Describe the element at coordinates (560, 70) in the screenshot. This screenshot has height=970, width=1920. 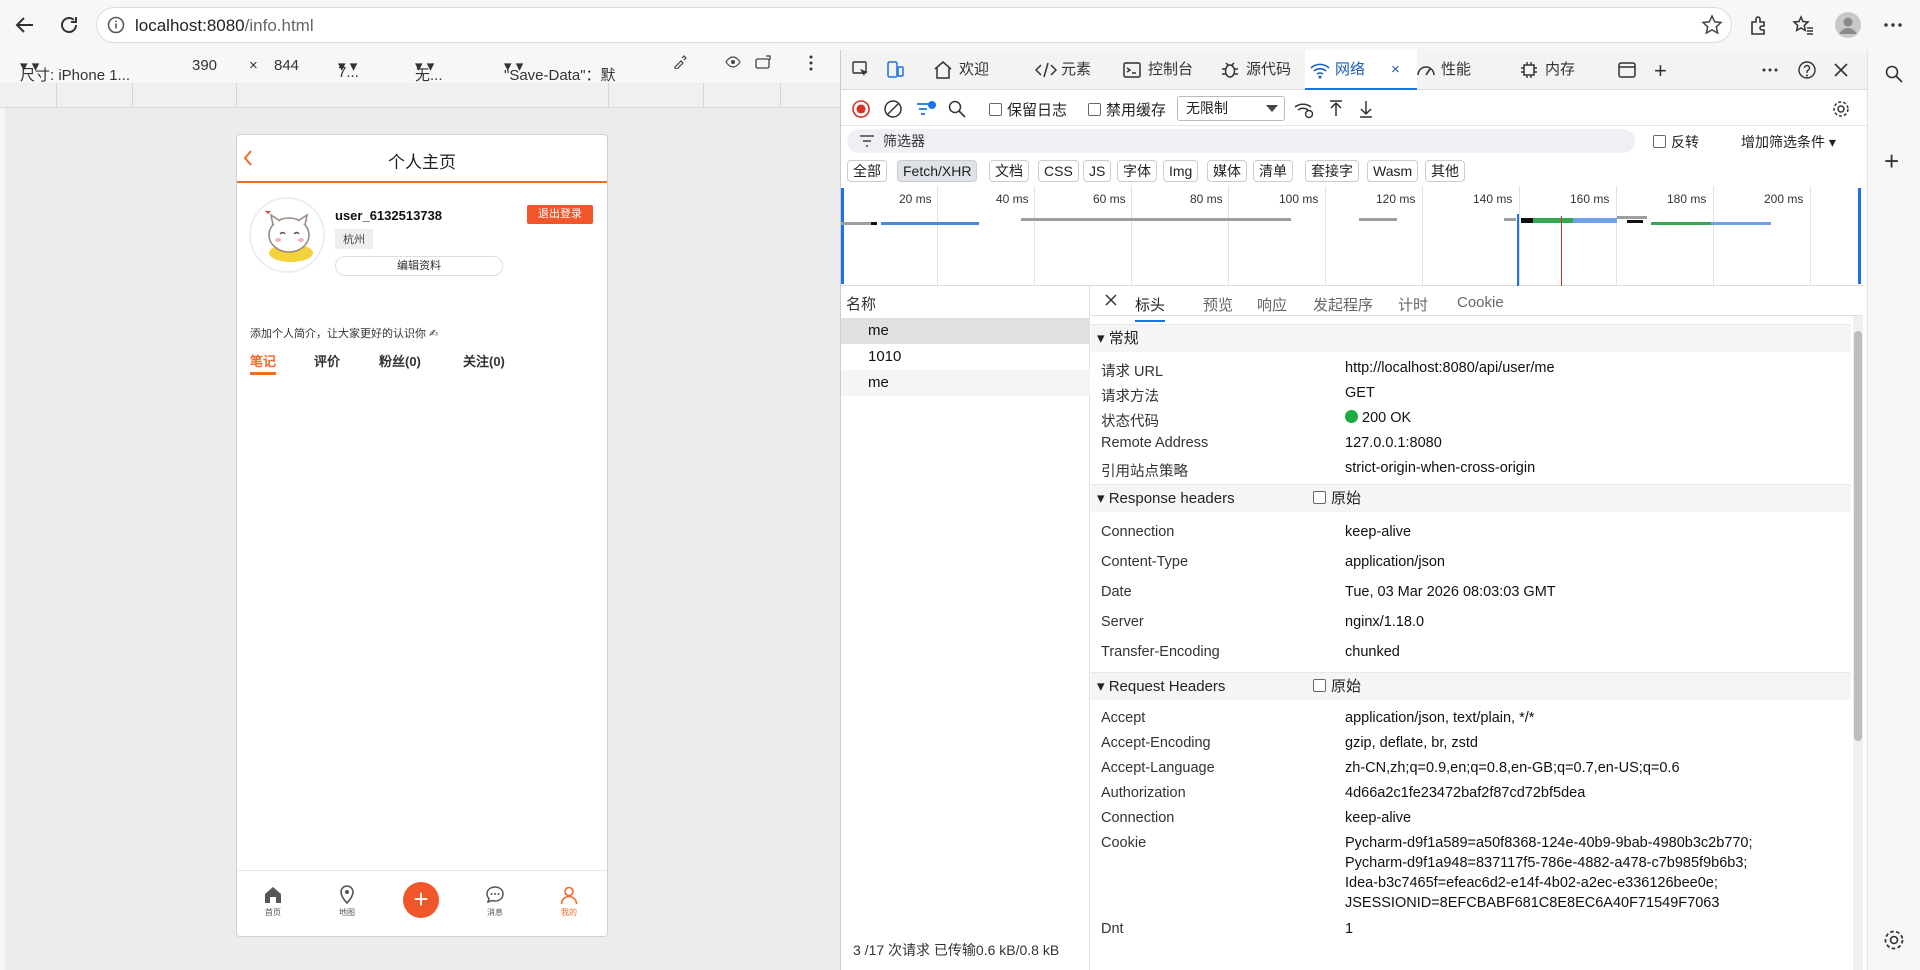
I see `save-data-select: "Save-Data"：默 ▾ ▾` at that location.